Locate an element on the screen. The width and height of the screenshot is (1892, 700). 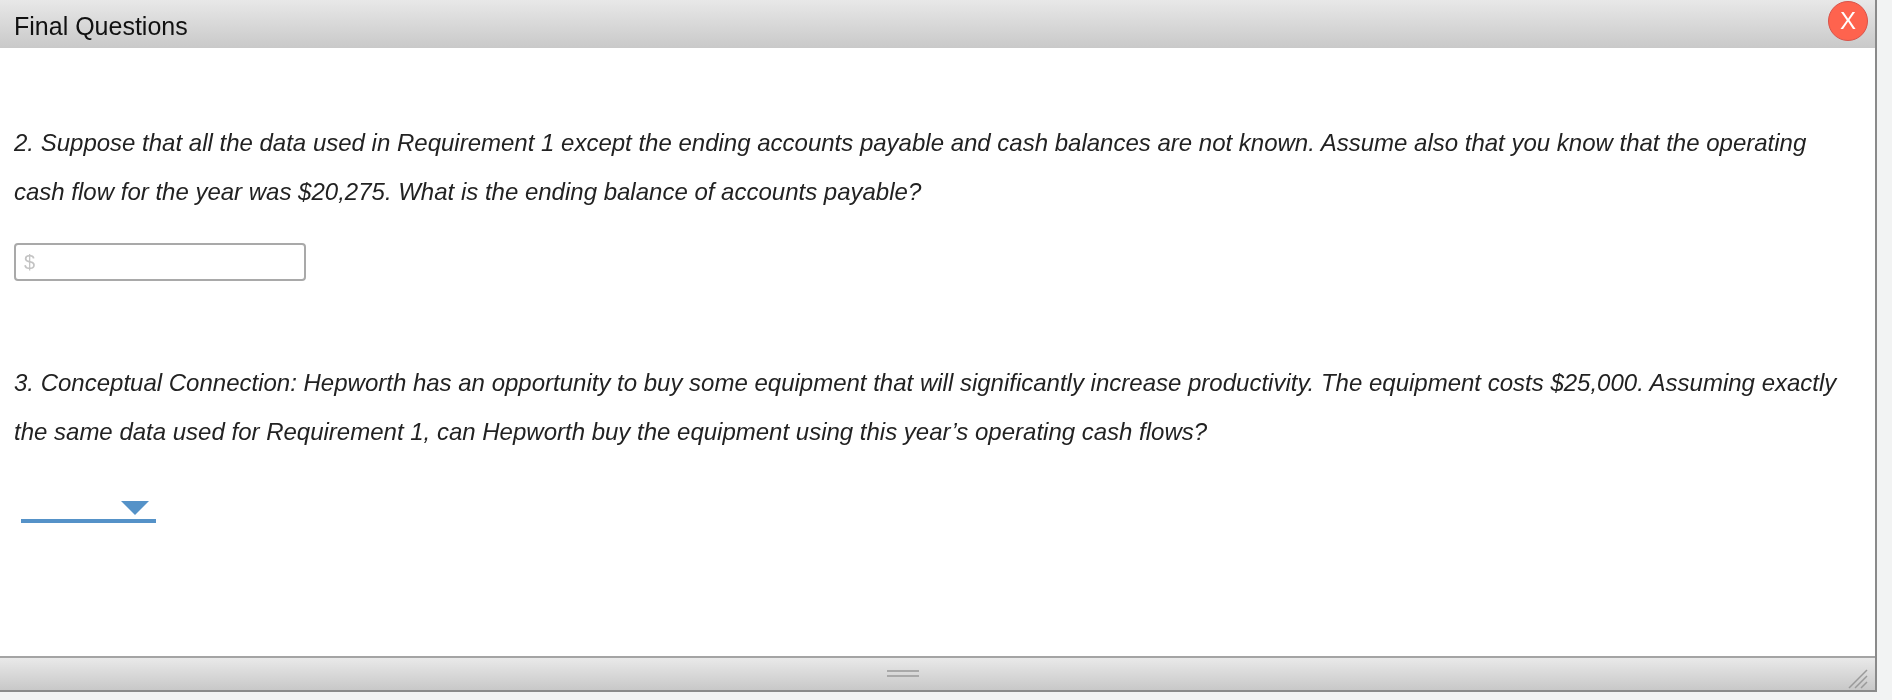
window-title: Final Questions is located at coordinates (101, 26).